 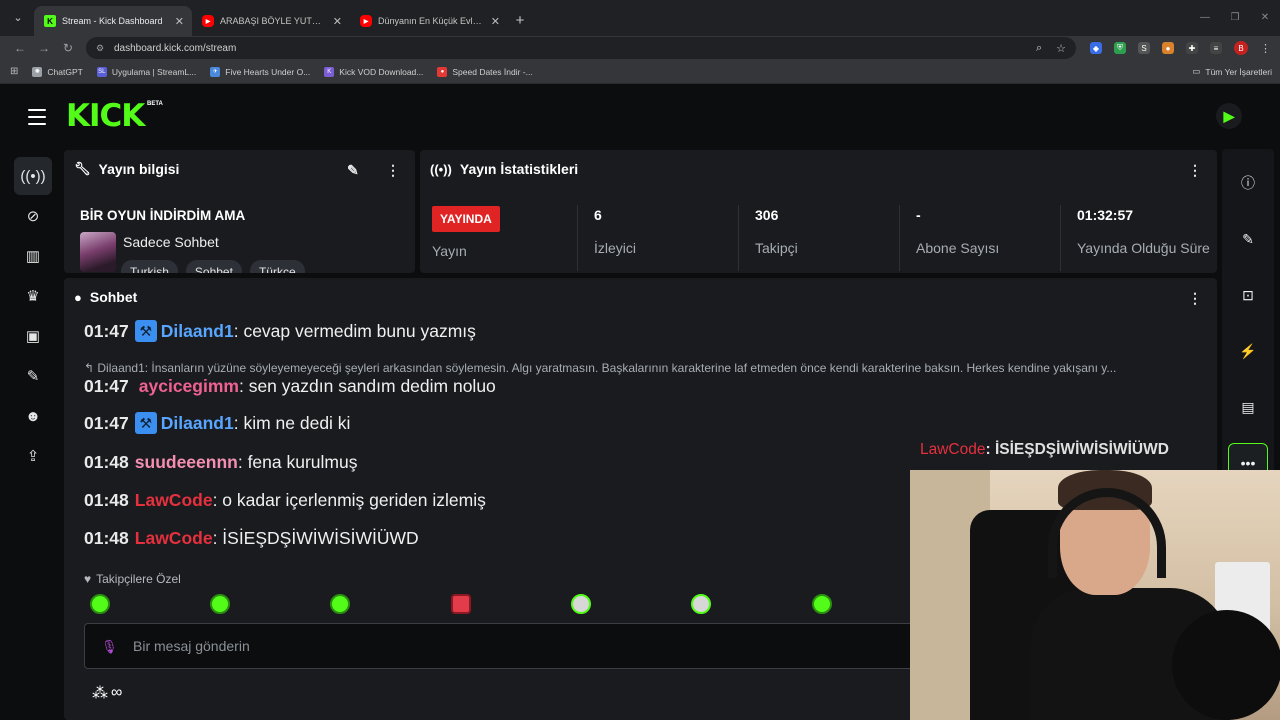 I want to click on streamlabs-icon: SL, so click(x=101, y=71).